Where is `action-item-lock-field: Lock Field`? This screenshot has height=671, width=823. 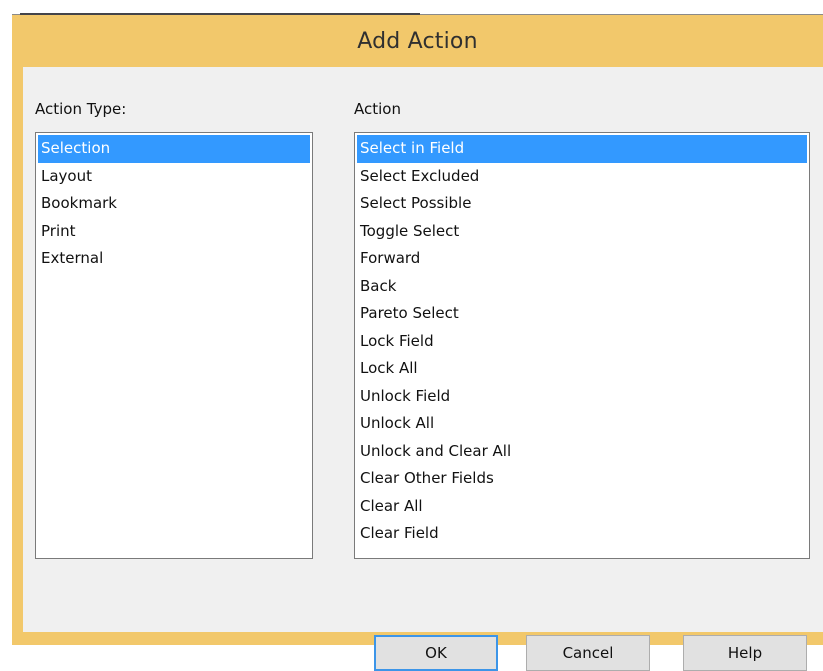 action-item-lock-field: Lock Field is located at coordinates (582, 342).